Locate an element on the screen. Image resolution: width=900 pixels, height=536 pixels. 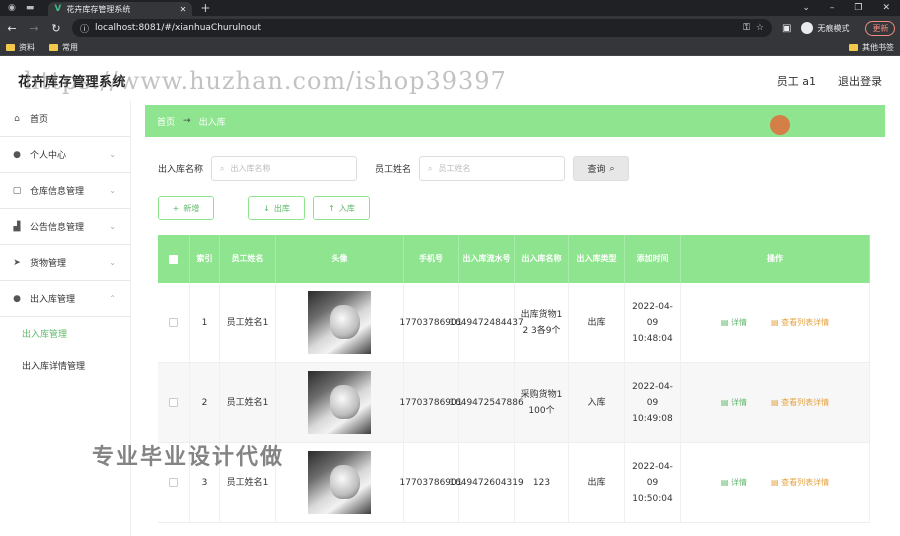
outbound-button: ↓ 出库 is located at coordinates (276, 208).